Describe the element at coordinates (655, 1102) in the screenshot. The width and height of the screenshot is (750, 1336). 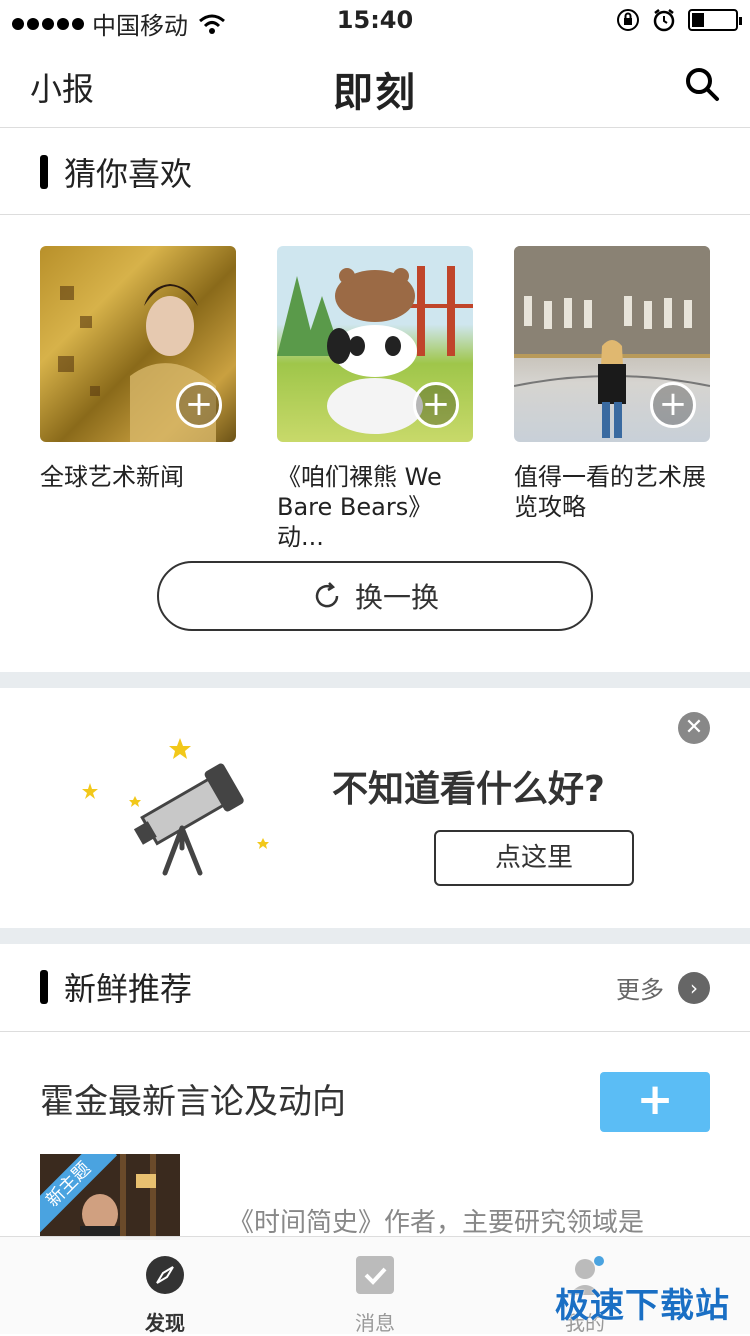
I see `follow-topic-button: +` at that location.